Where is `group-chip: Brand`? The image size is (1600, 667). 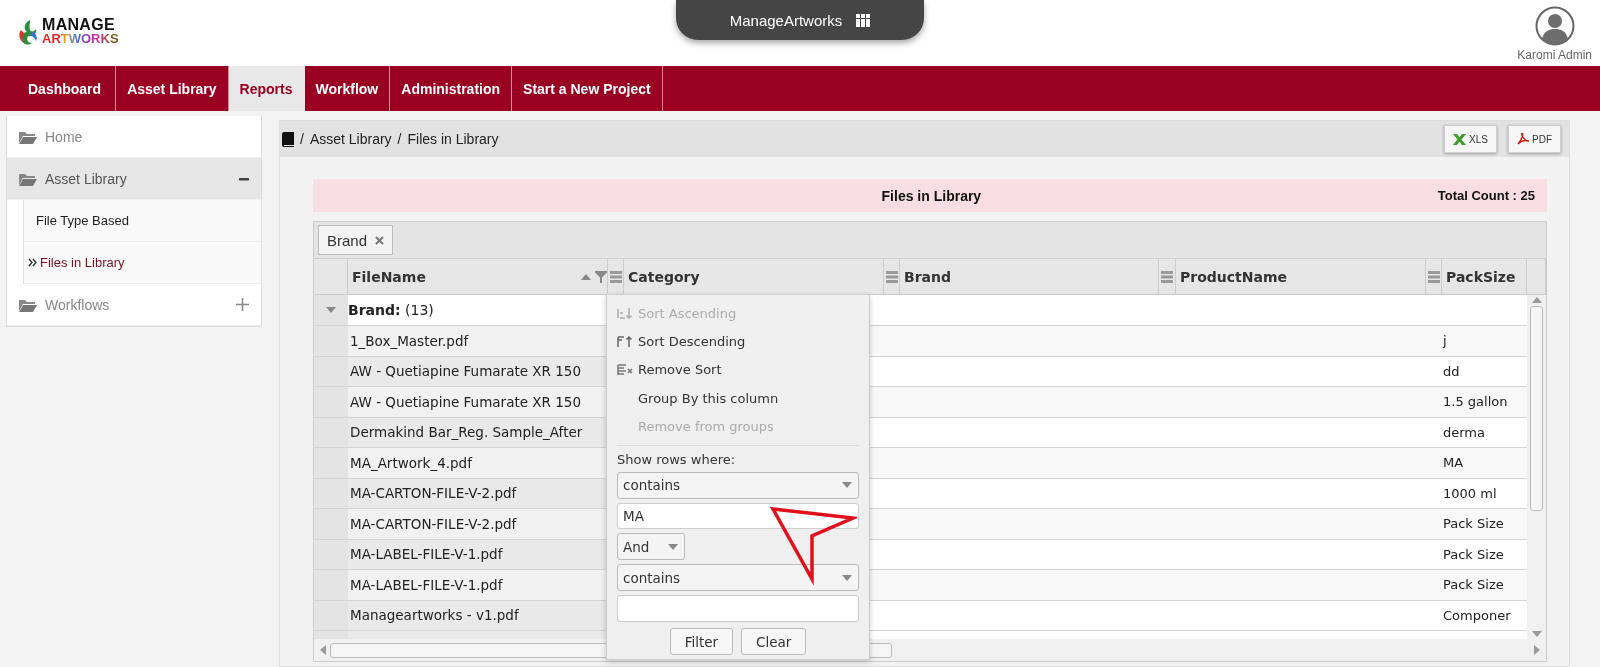 group-chip: Brand is located at coordinates (356, 240).